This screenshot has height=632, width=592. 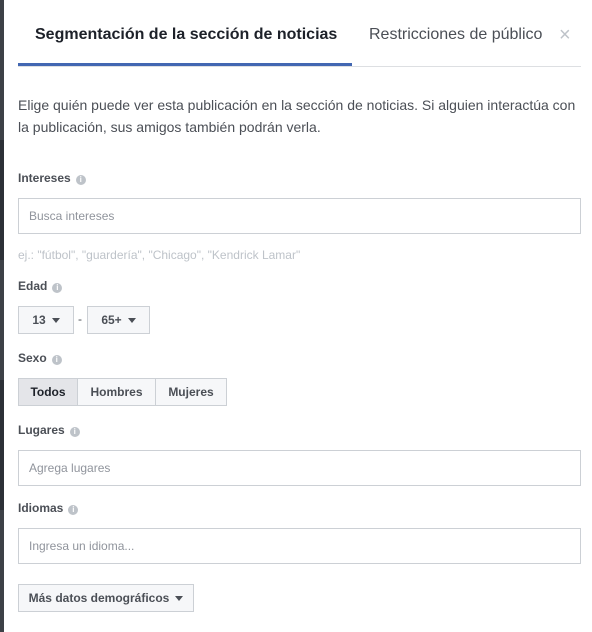 I want to click on languages-label-row: Idiomas i, so click(x=48, y=508).